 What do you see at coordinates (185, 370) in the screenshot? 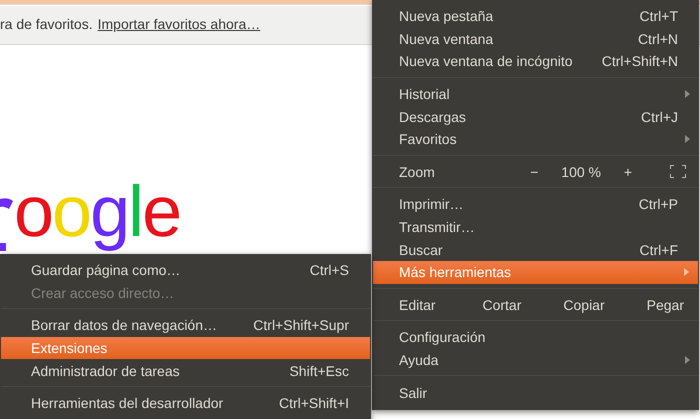
I see `menu-item: Administrador de tareas Shift+Esc` at bounding box center [185, 370].